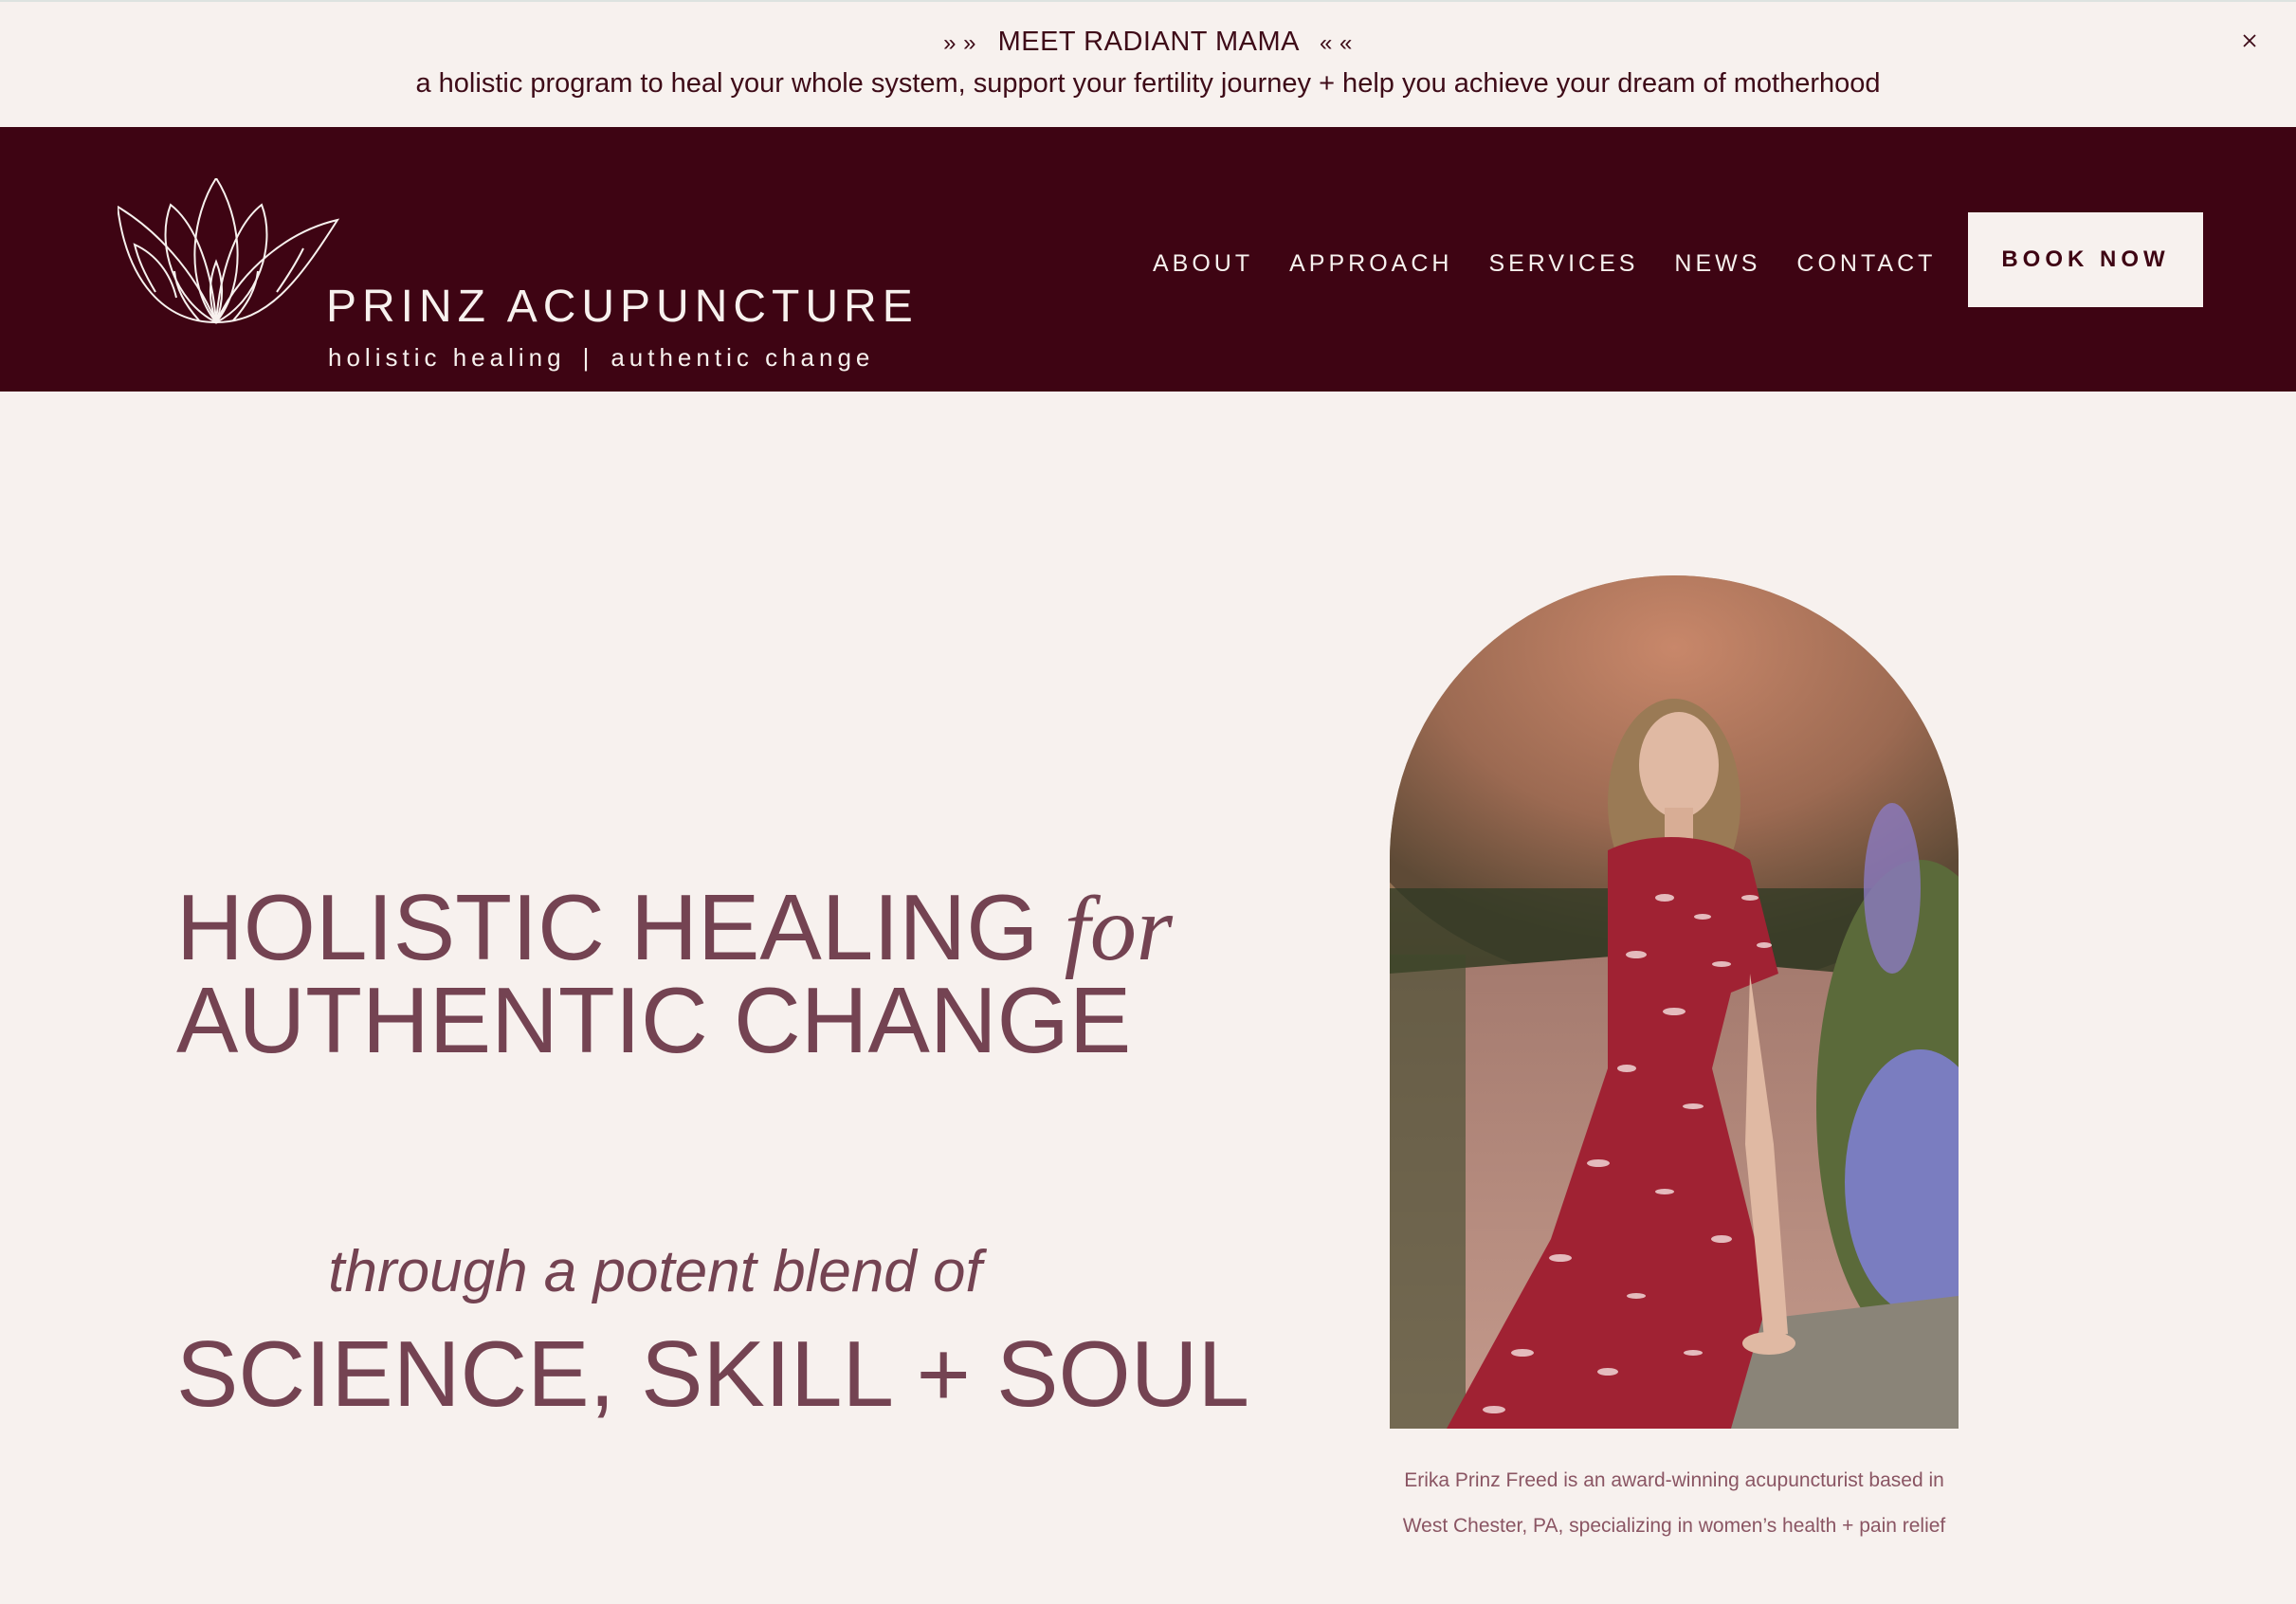 This screenshot has height=1604, width=2296. Describe the element at coordinates (228, 254) in the screenshot. I see `lotus-icon` at that location.